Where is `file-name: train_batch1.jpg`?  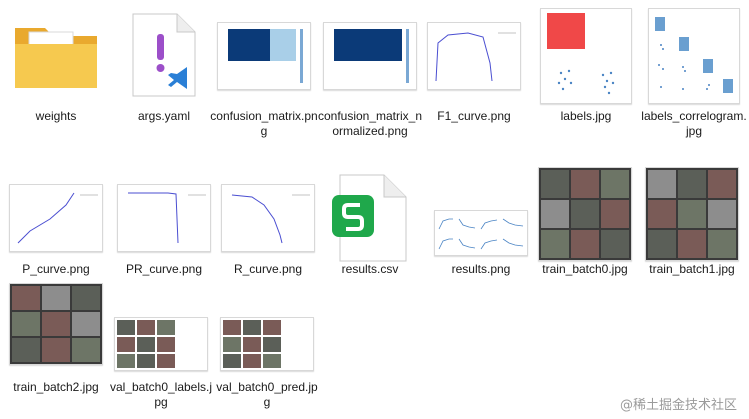 file-name: train_batch1.jpg is located at coordinates (692, 269).